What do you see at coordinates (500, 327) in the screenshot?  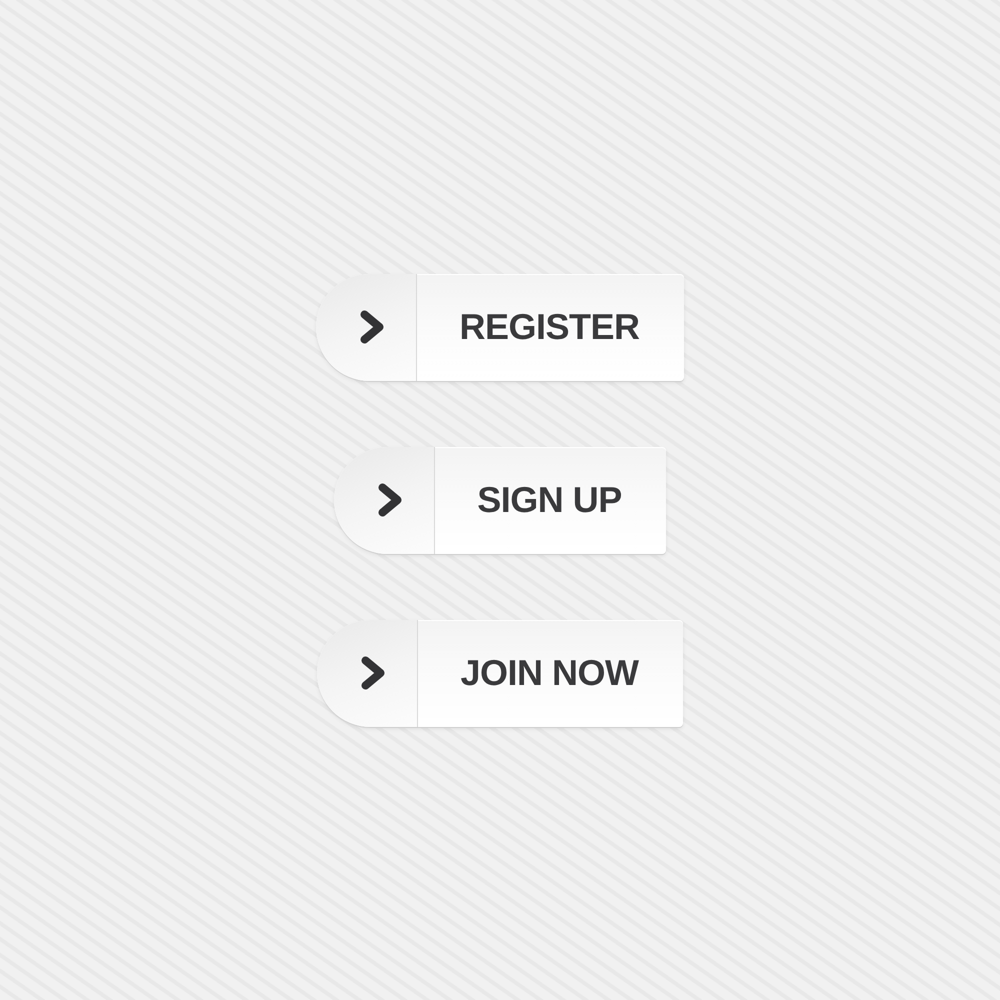 I see `action-button: REGISTER` at bounding box center [500, 327].